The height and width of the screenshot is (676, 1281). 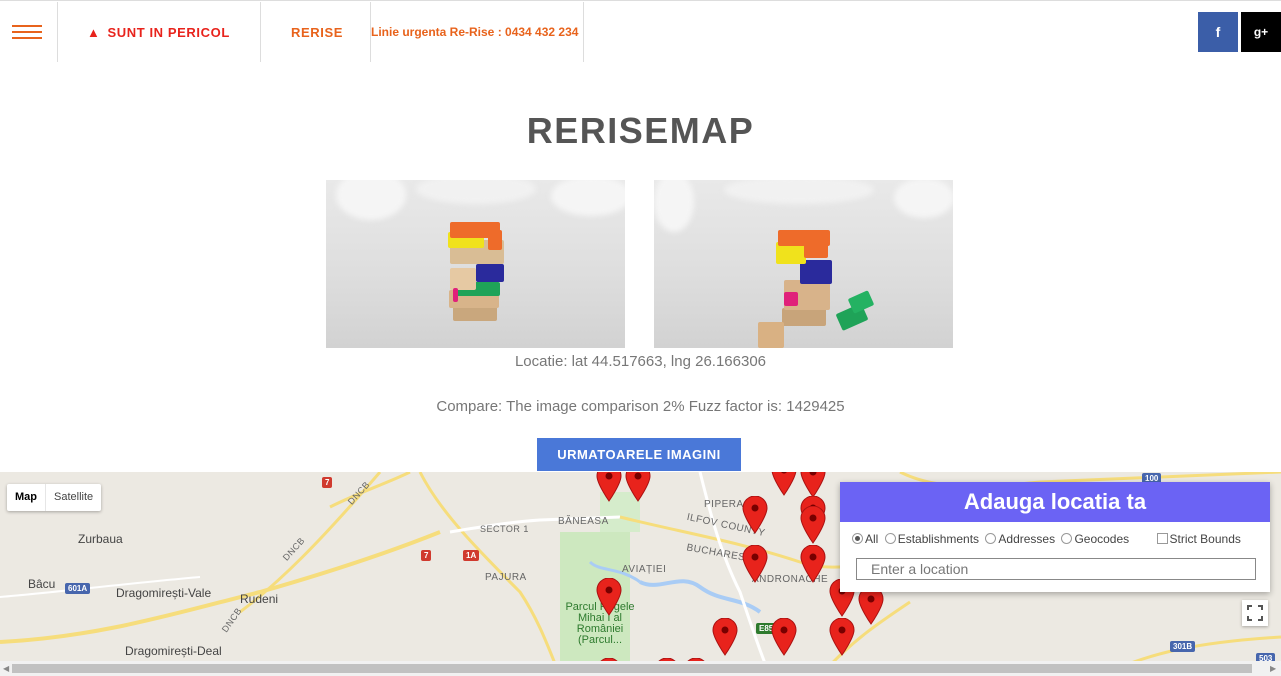 I want to click on location-search-input, so click(x=1056, y=569).